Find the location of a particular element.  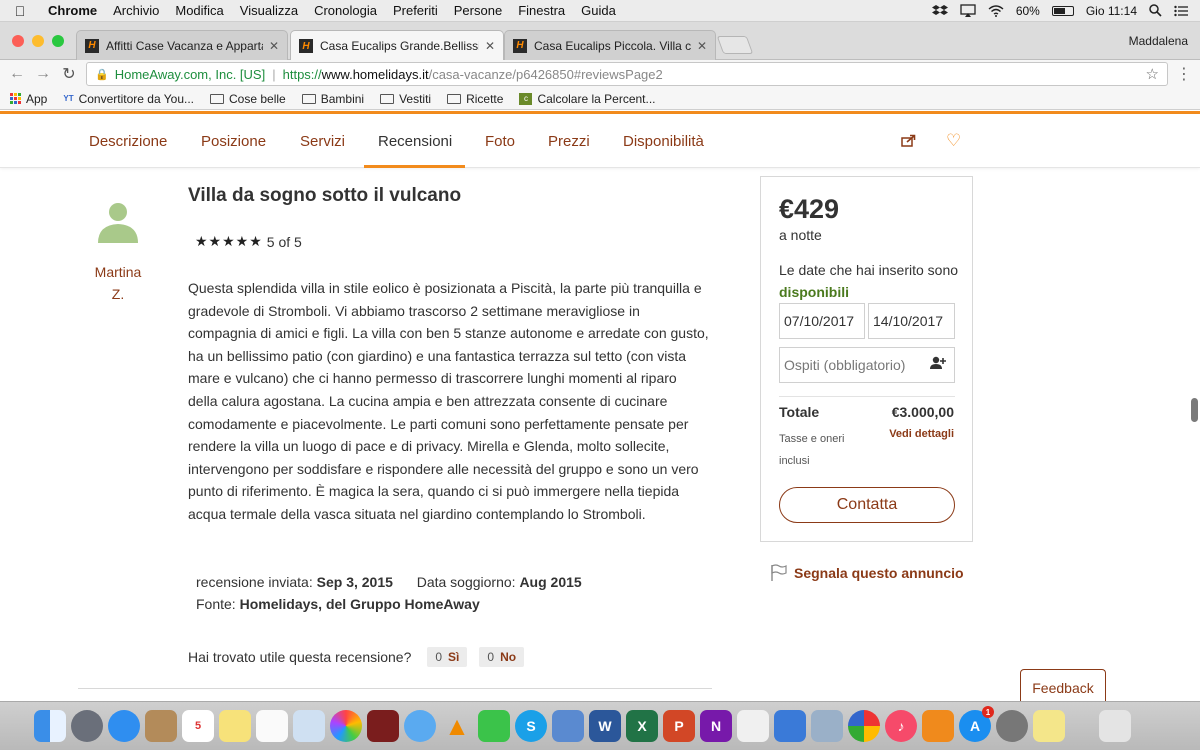

itunes-icon: ♪ is located at coordinates (901, 726).